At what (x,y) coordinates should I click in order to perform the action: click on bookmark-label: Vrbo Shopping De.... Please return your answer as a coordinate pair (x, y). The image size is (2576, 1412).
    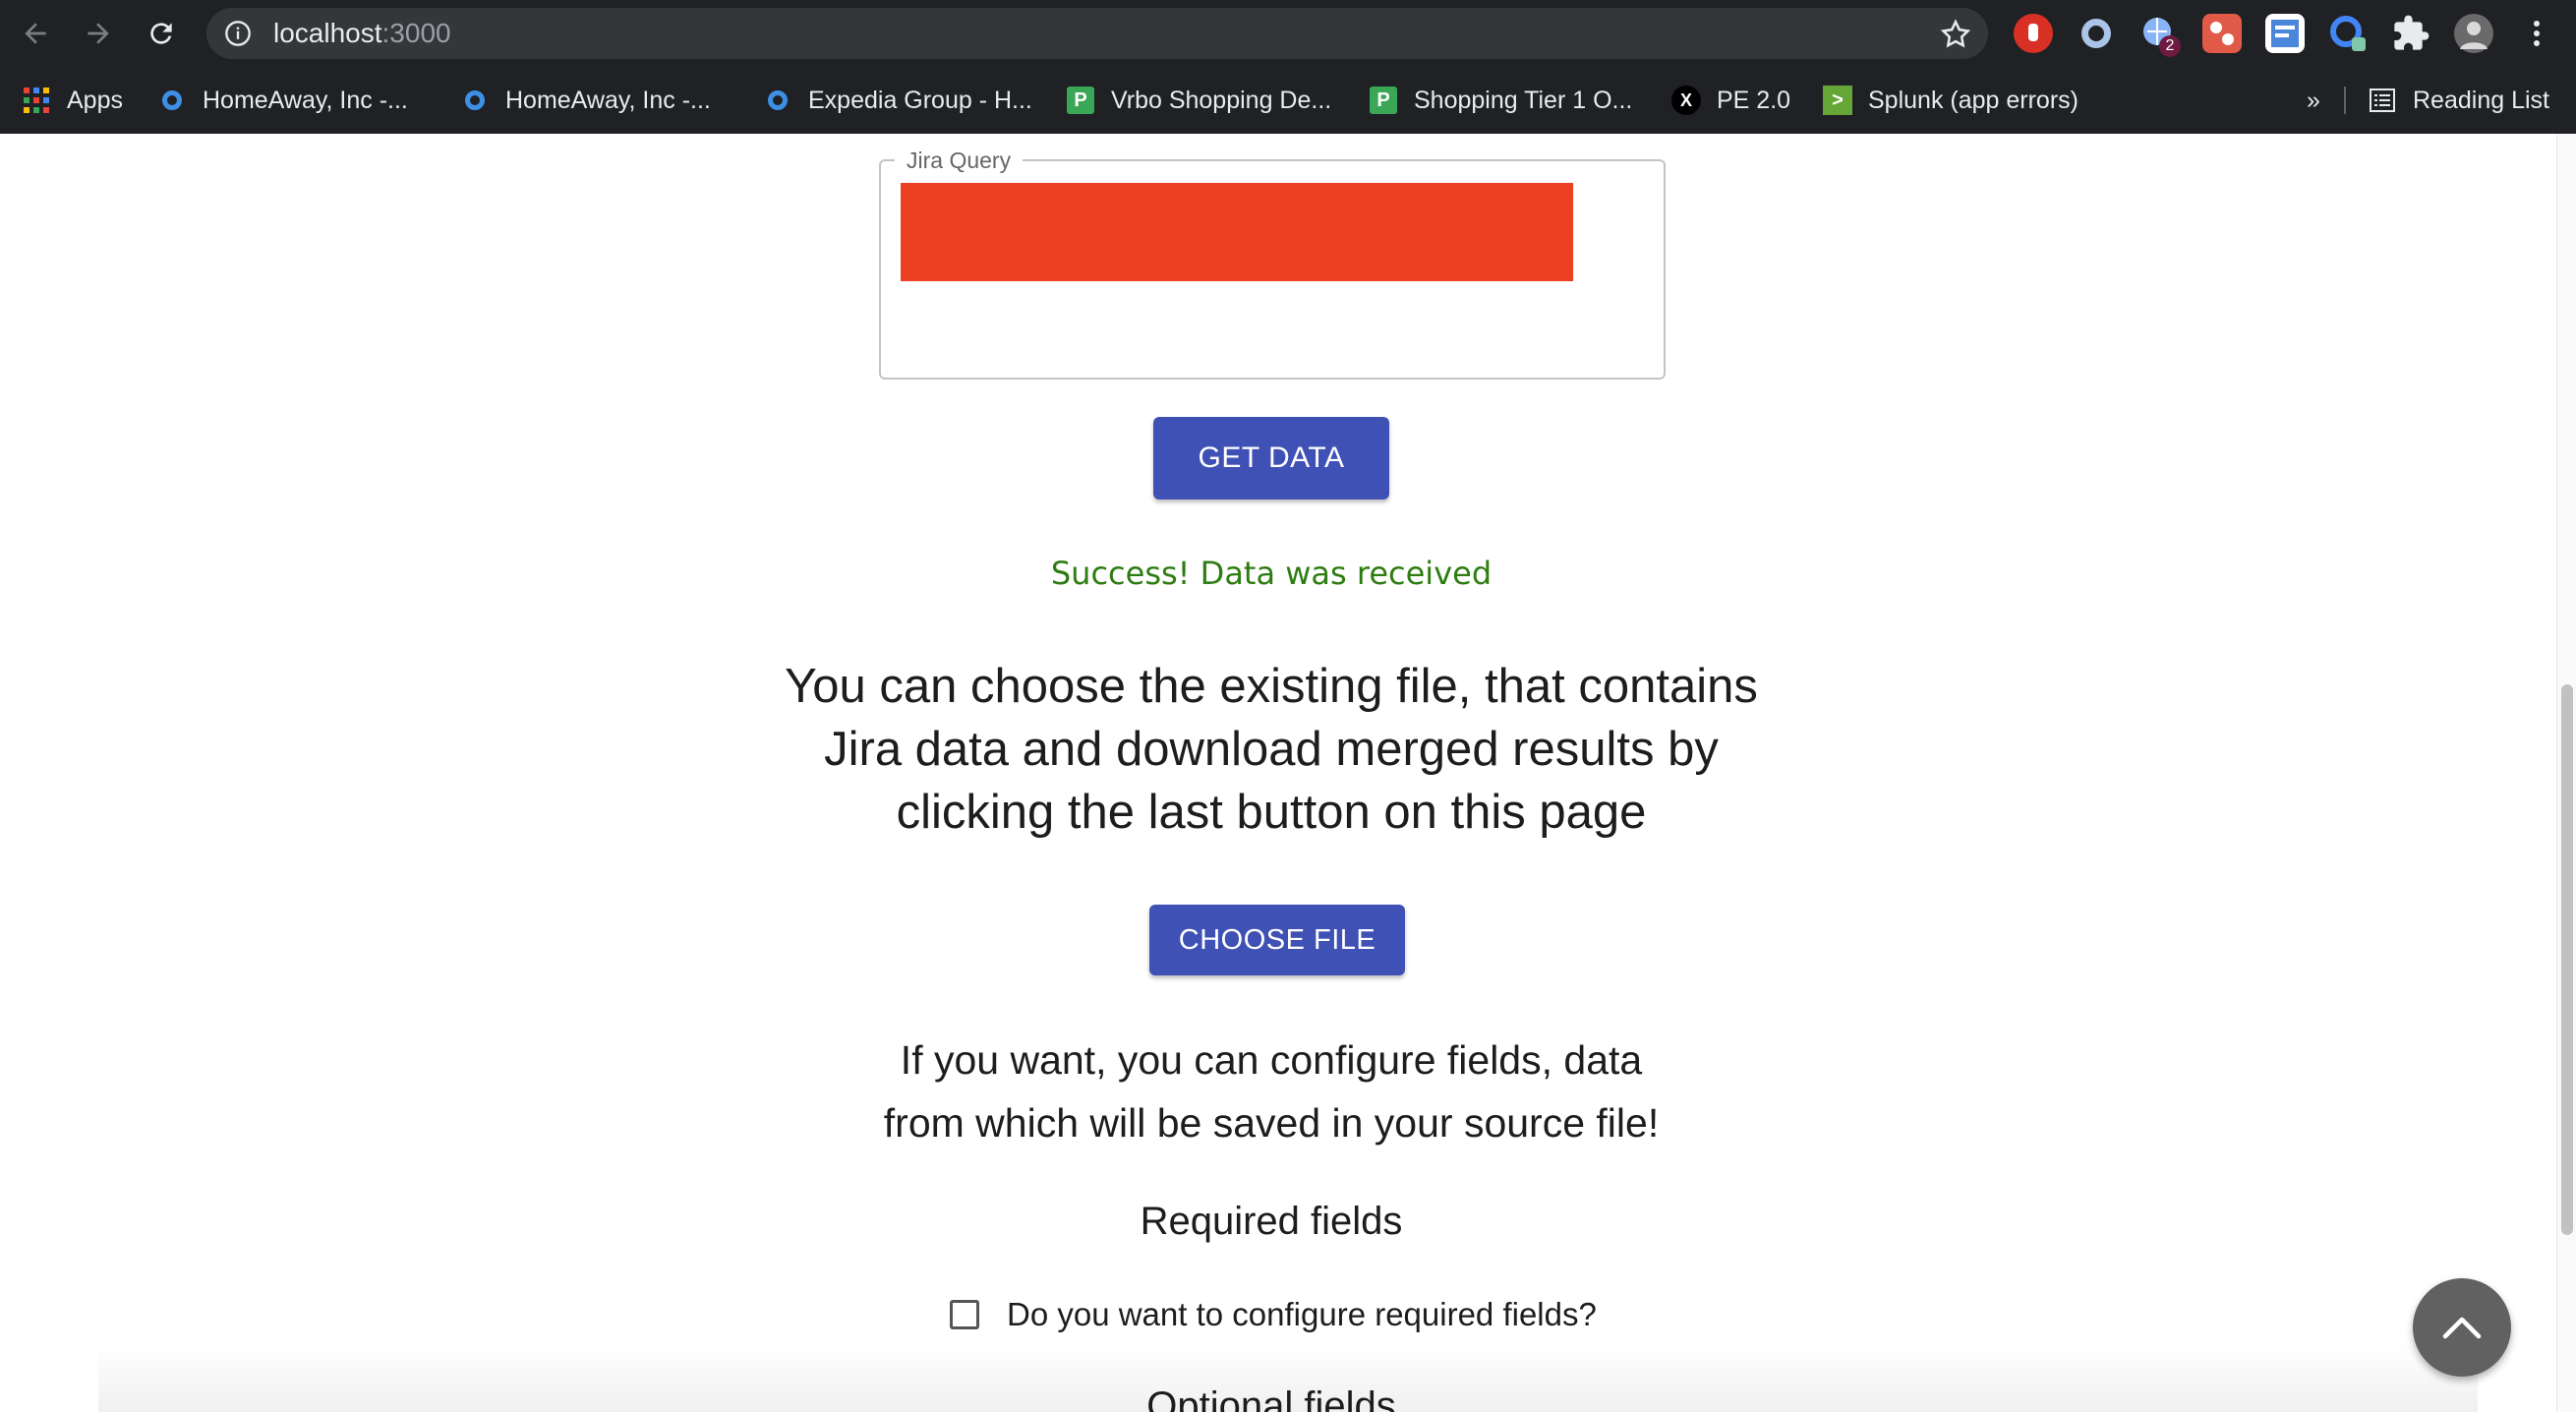
    Looking at the image, I should click on (1221, 100).